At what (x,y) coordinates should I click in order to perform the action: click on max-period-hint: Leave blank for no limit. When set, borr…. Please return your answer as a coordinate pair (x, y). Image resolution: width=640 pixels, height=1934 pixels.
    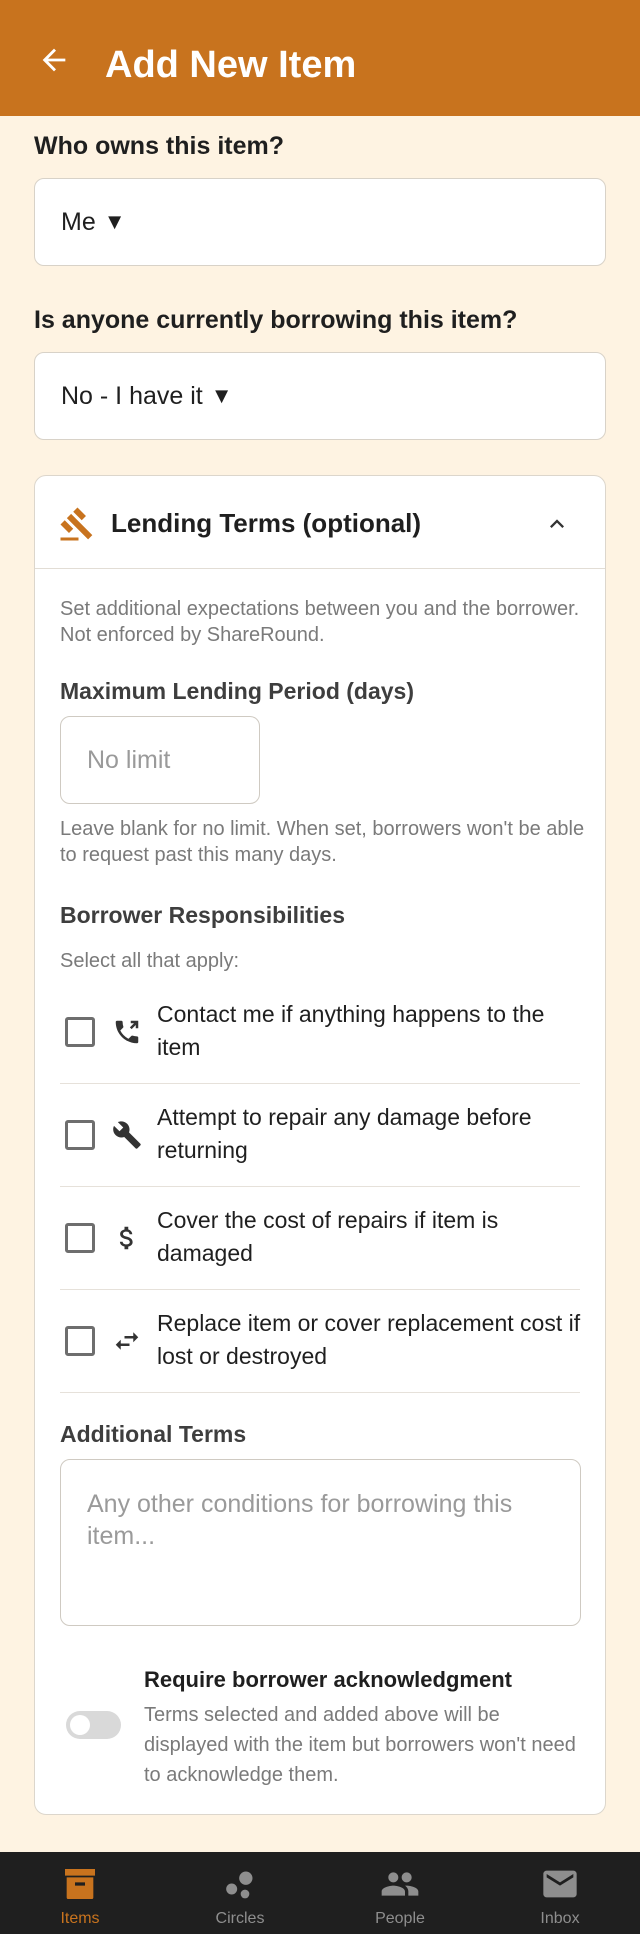
    Looking at the image, I should click on (322, 842).